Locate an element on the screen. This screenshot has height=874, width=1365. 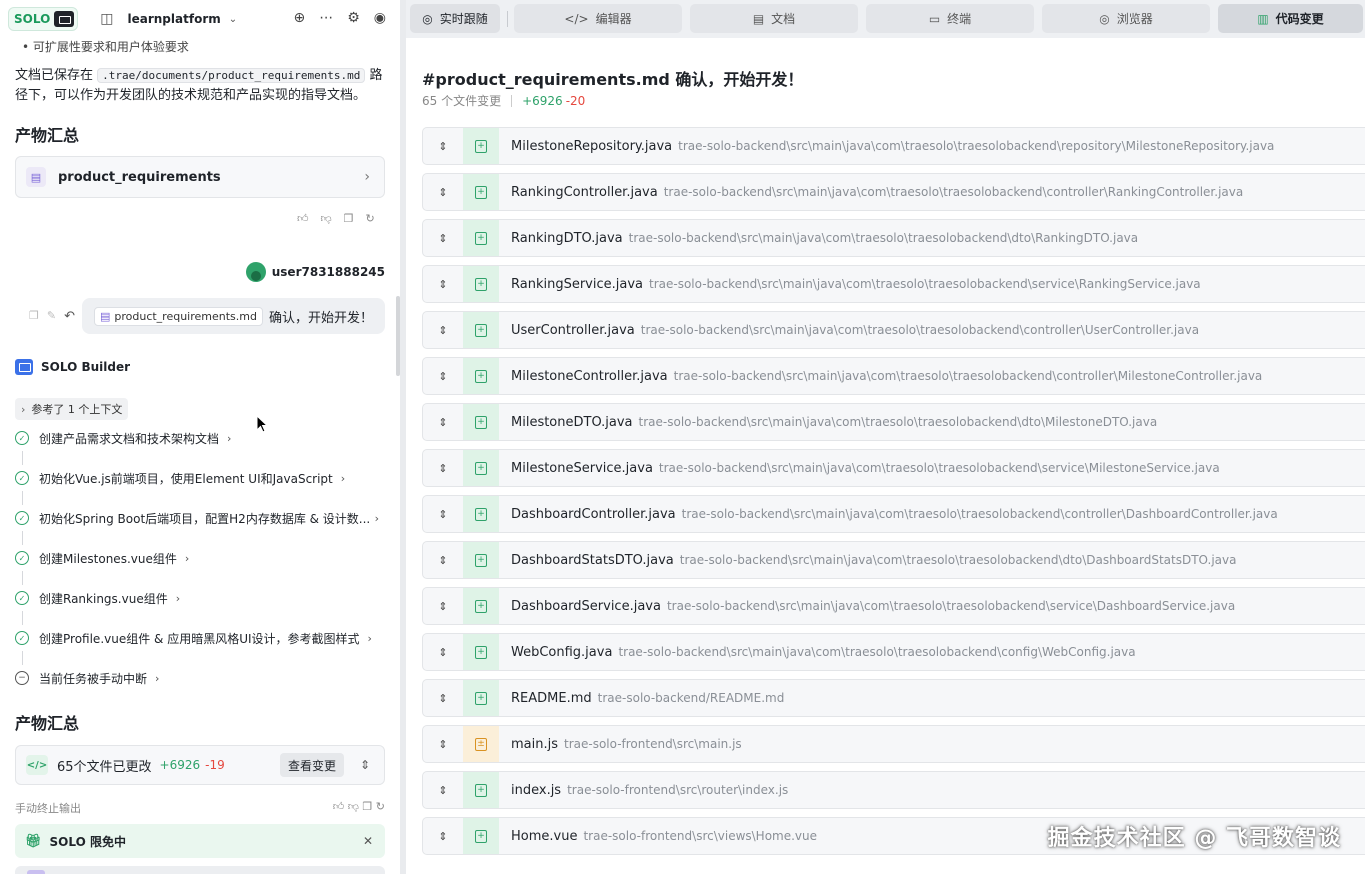
task-label: 创建产品需求文档和技术架构文档 is located at coordinates (129, 438).